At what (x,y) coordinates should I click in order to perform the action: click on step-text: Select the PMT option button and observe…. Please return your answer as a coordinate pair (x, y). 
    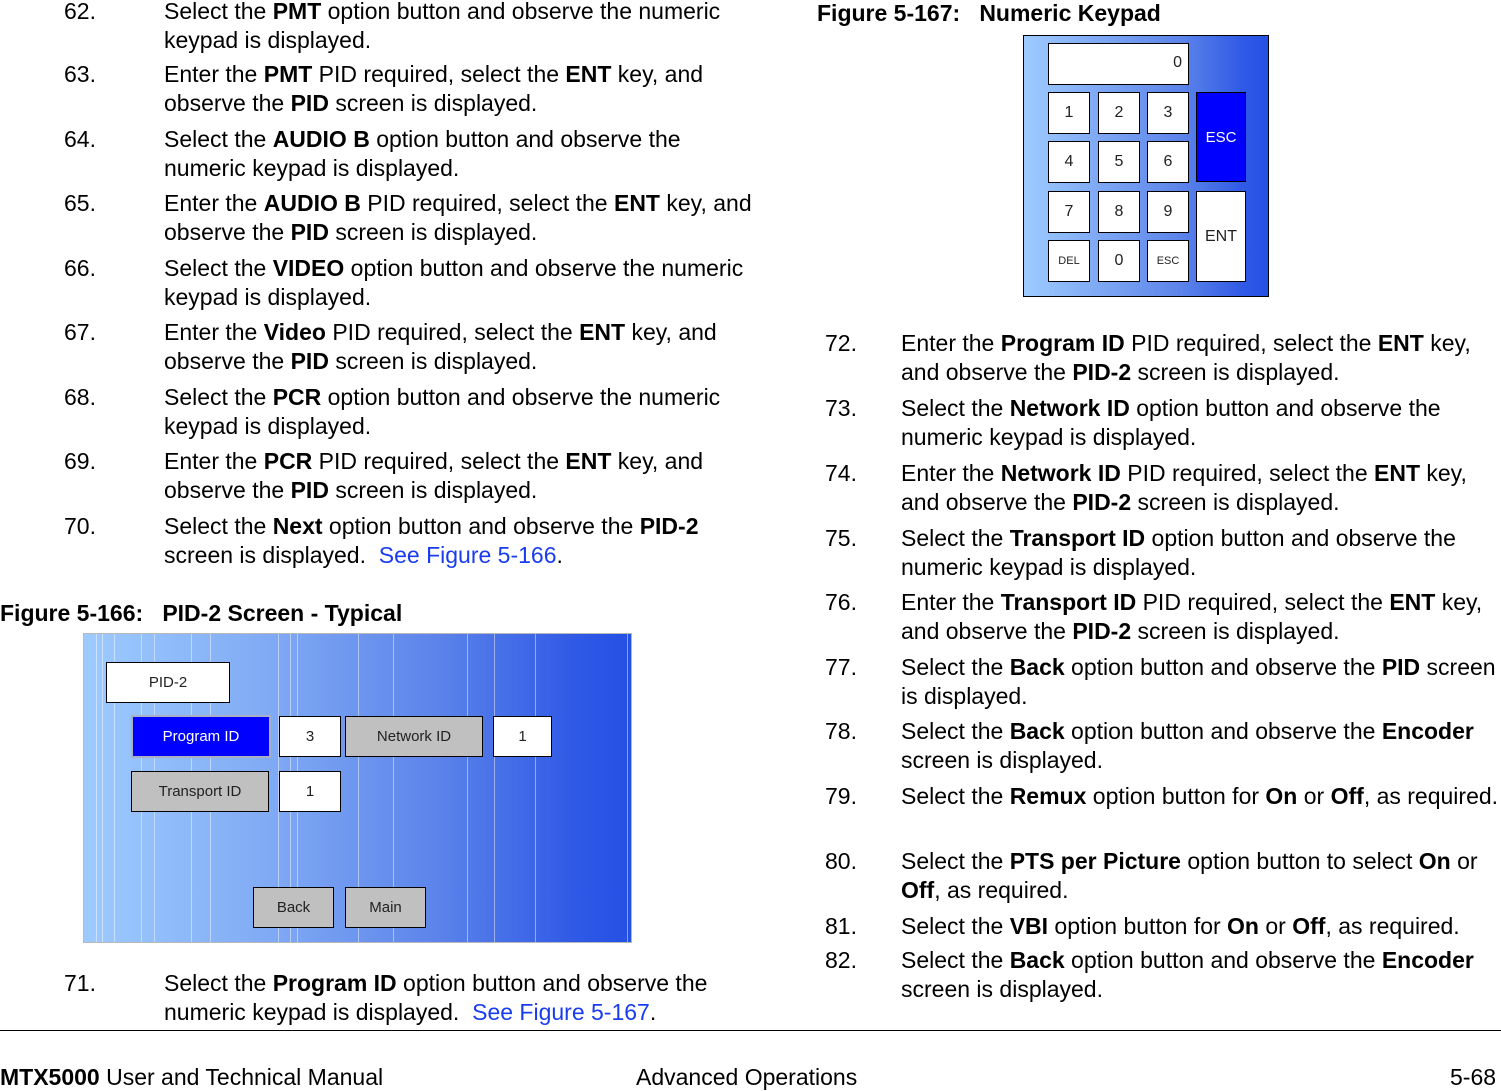
    Looking at the image, I should click on (442, 26).